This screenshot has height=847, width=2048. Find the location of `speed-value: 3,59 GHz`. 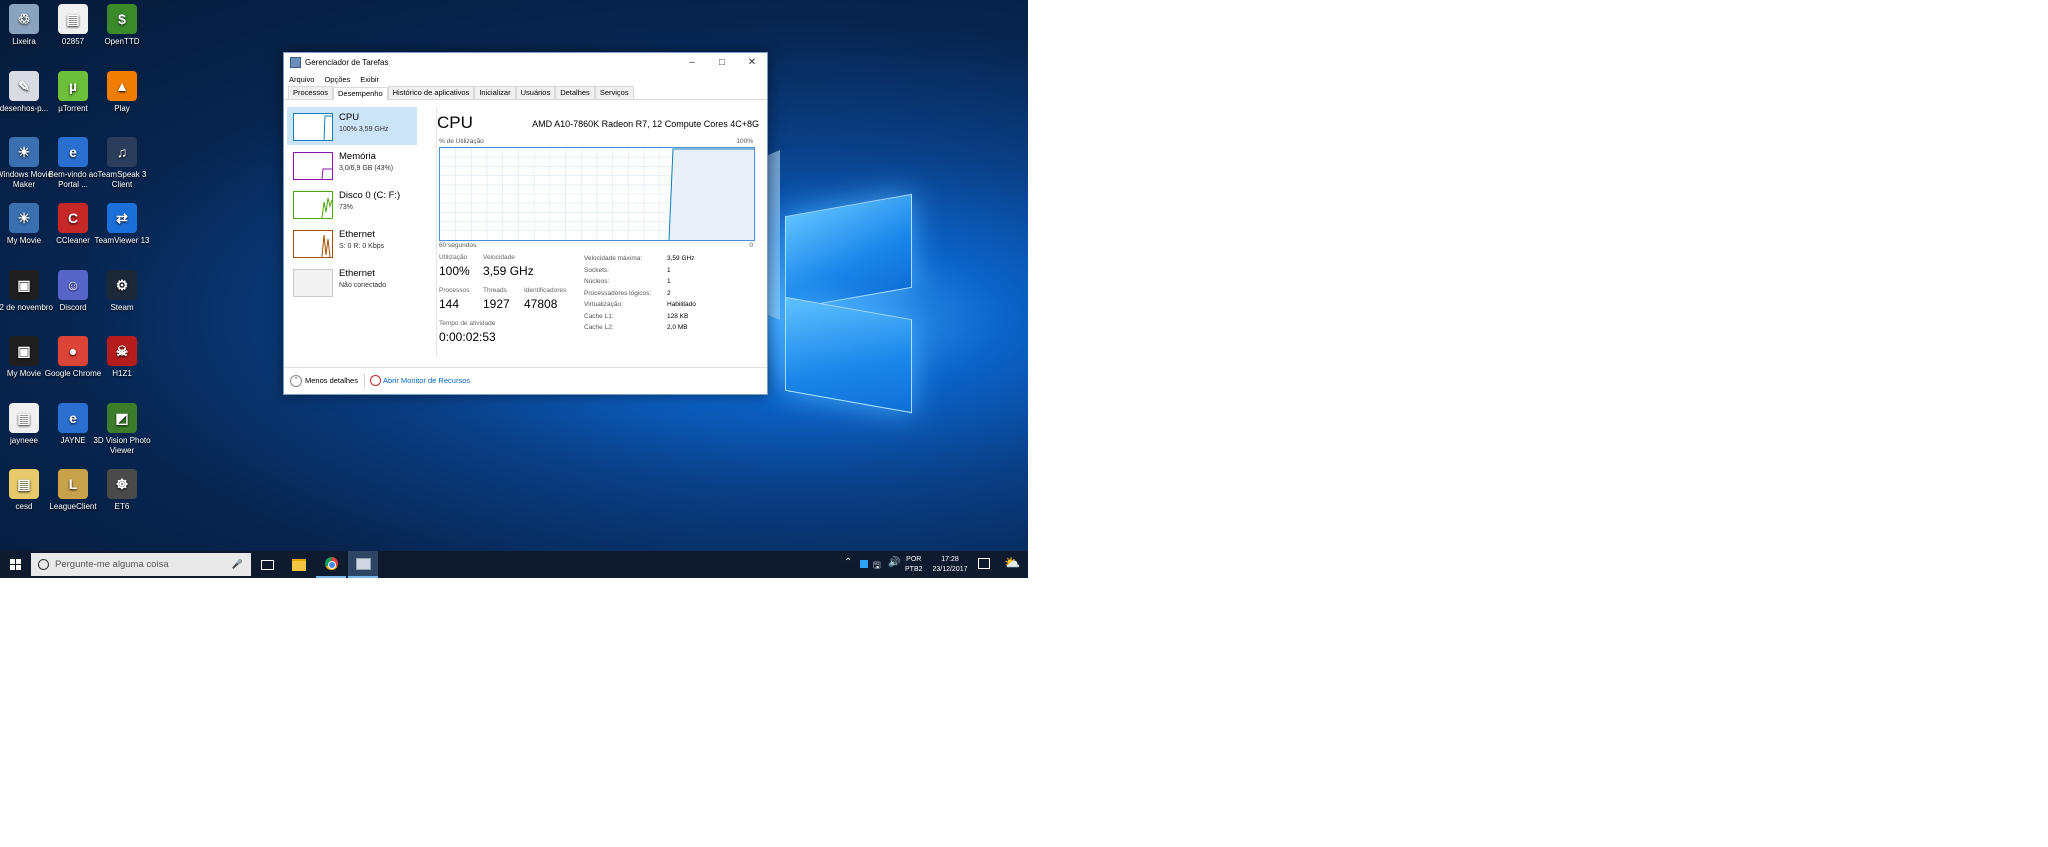

speed-value: 3,59 GHz is located at coordinates (508, 271).